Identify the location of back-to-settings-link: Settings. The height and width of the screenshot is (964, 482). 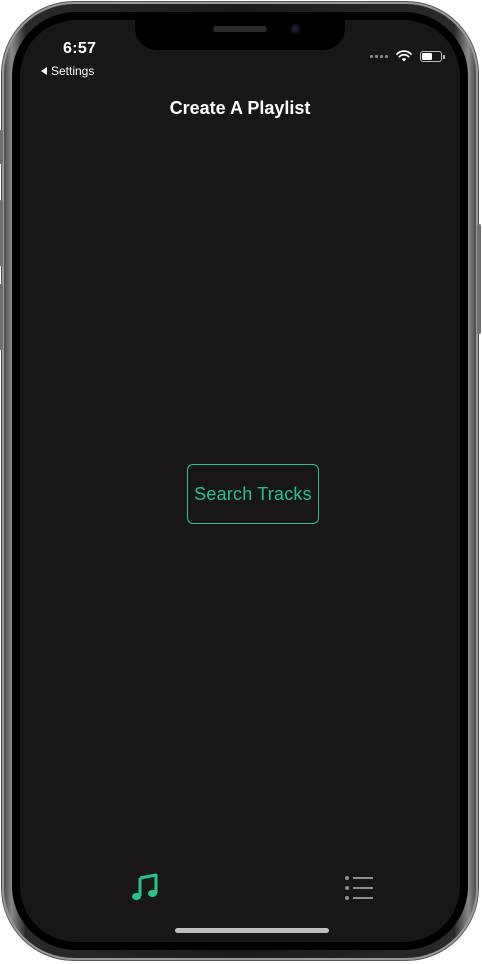
(67, 71).